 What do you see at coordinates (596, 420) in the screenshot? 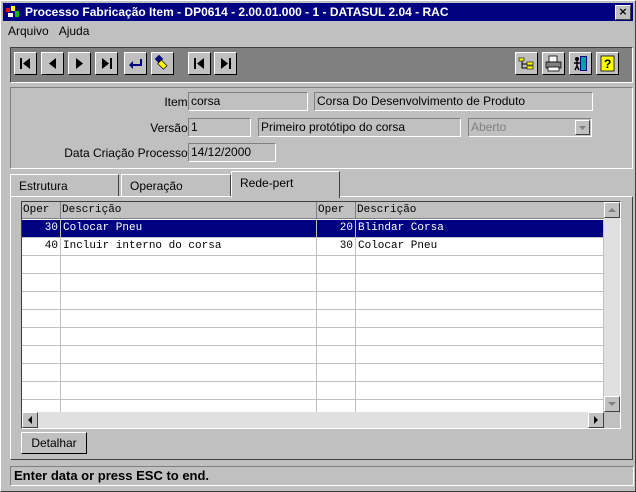
I see `scroll-right-button` at bounding box center [596, 420].